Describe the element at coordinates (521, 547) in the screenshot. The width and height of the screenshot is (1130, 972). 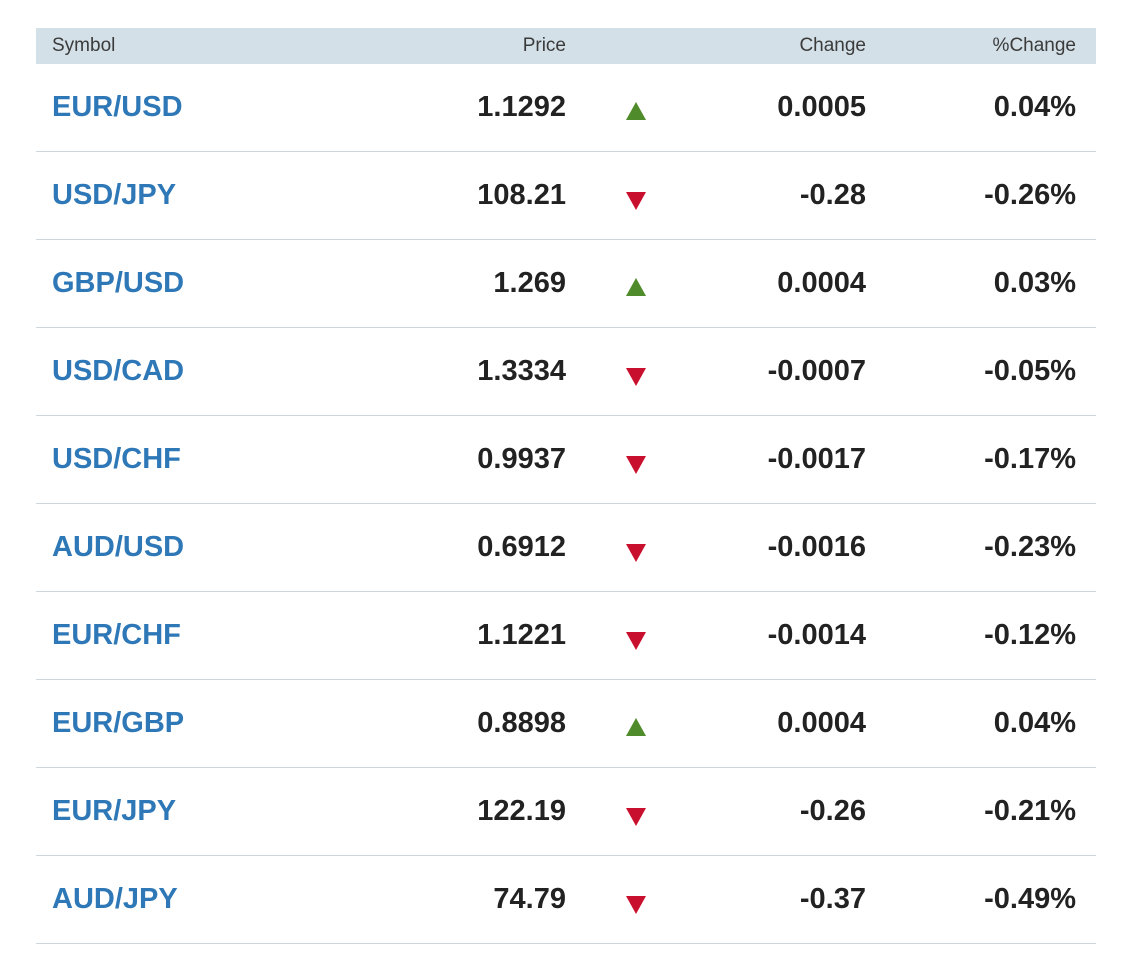
I see `price-cell: 0.6912` at that location.